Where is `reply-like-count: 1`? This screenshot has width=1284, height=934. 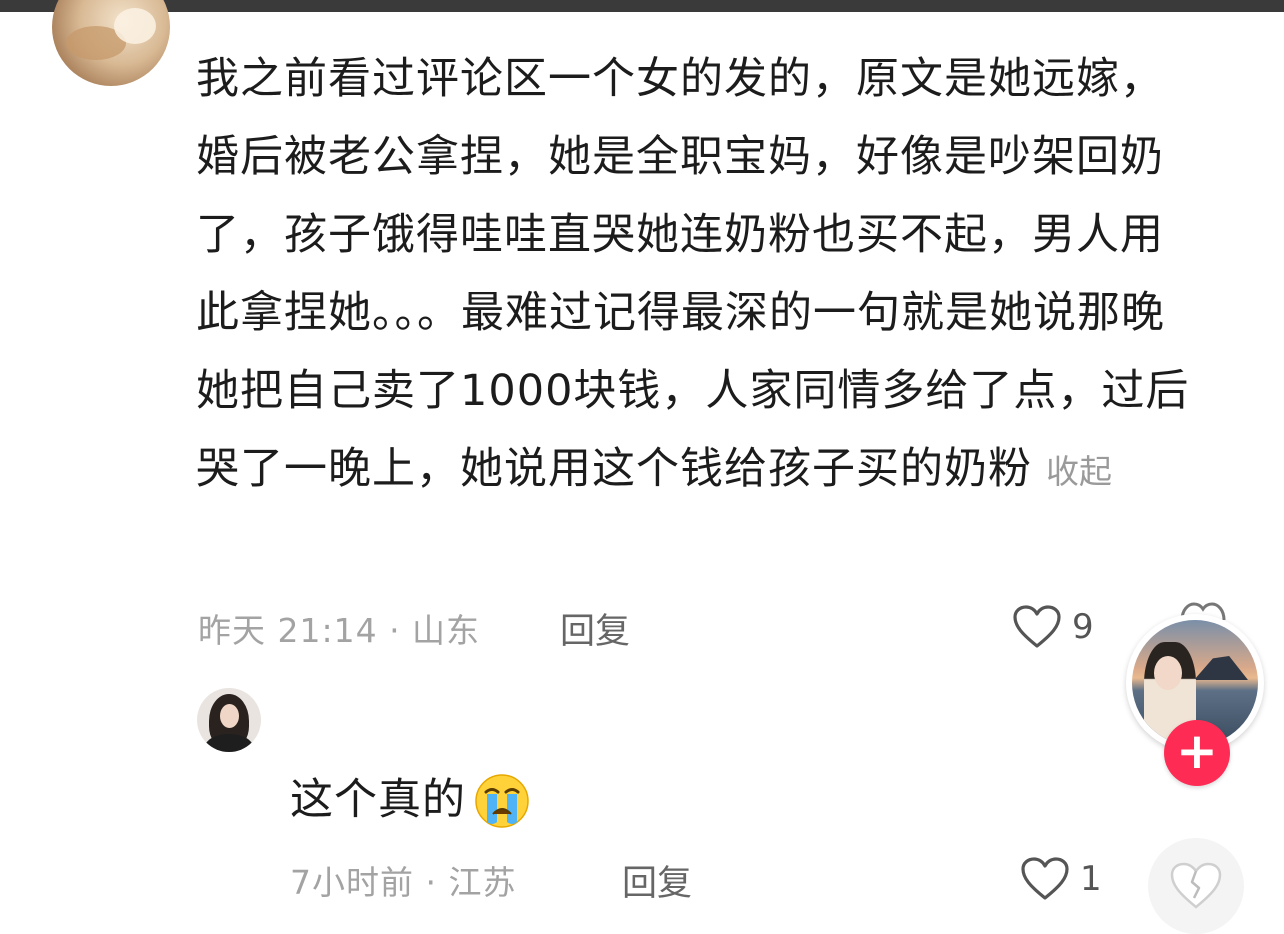 reply-like-count: 1 is located at coordinates (1091, 879).